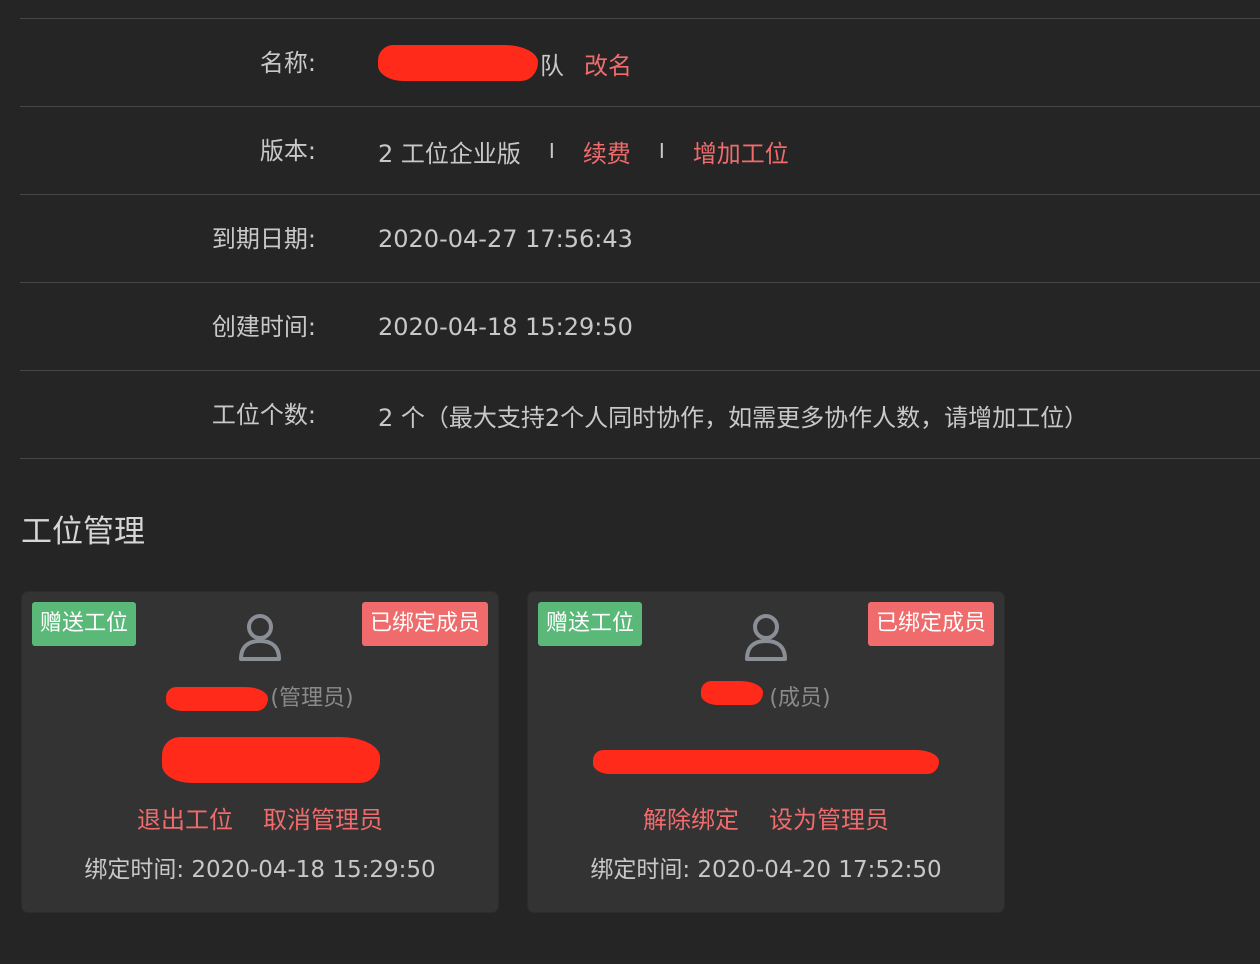 The width and height of the screenshot is (1260, 964). I want to click on renew-link: 续费, so click(607, 151).